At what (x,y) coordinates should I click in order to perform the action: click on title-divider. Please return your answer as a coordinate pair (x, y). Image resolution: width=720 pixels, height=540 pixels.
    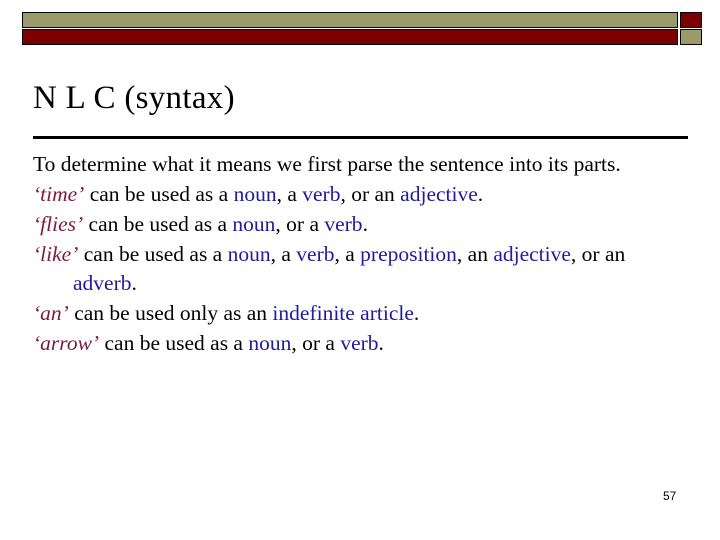
    Looking at the image, I should click on (360, 137).